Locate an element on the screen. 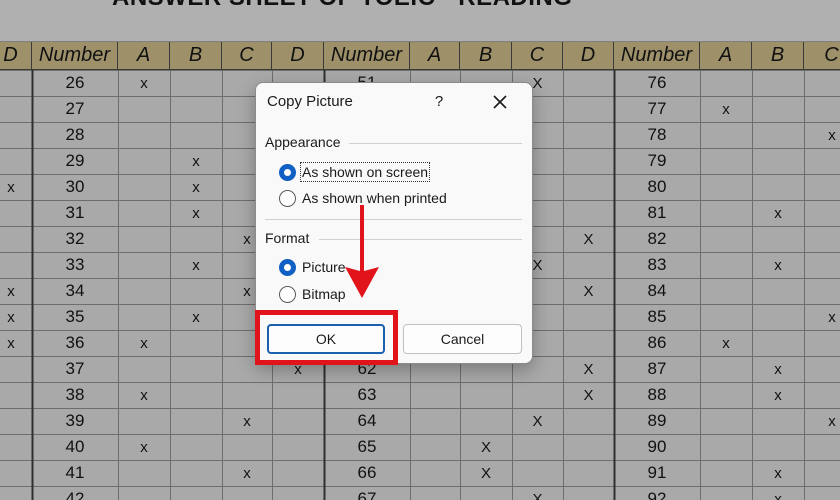 Image resolution: width=840 pixels, height=500 pixels. question-number-cell: 42 is located at coordinates (75, 493).